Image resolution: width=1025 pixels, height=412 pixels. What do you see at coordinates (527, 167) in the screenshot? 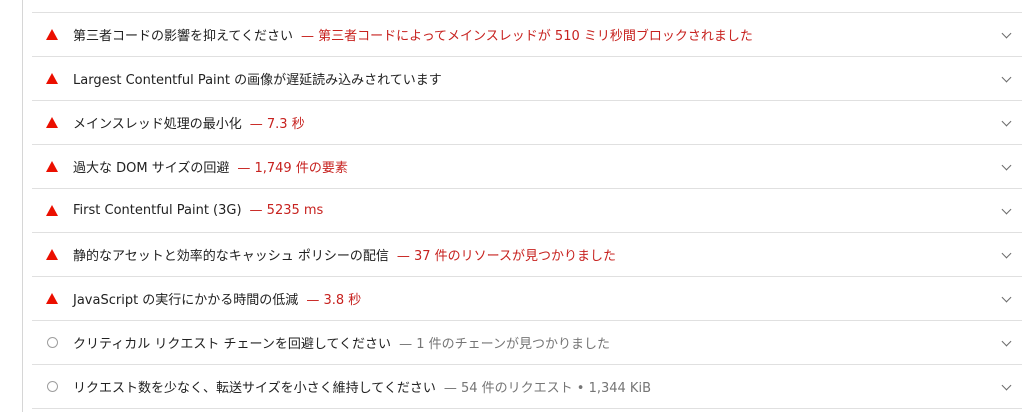
I see `audit-row: 過大な DOM サイズの回避 — 1,749 件の要素` at bounding box center [527, 167].